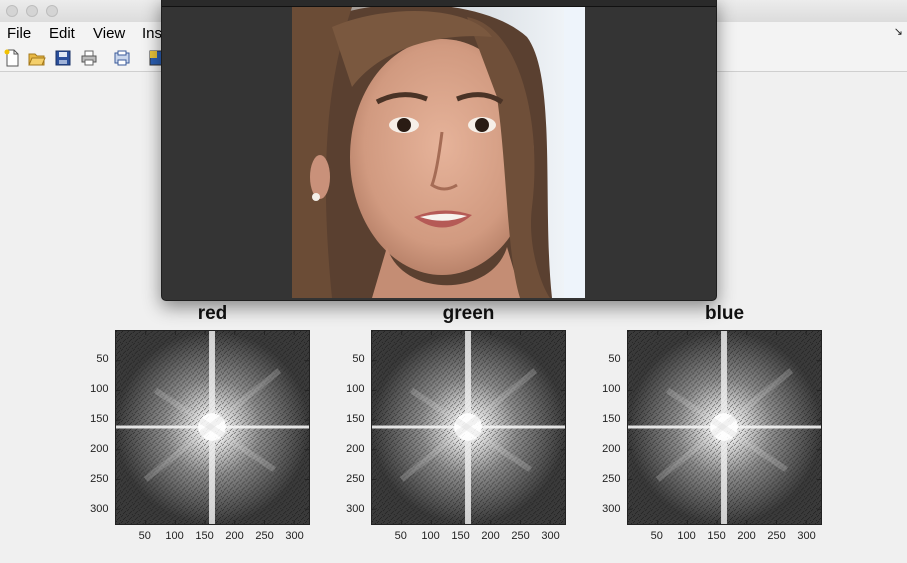  What do you see at coordinates (898, 31) in the screenshot?
I see `dock-arrow-icon: ↘` at bounding box center [898, 31].